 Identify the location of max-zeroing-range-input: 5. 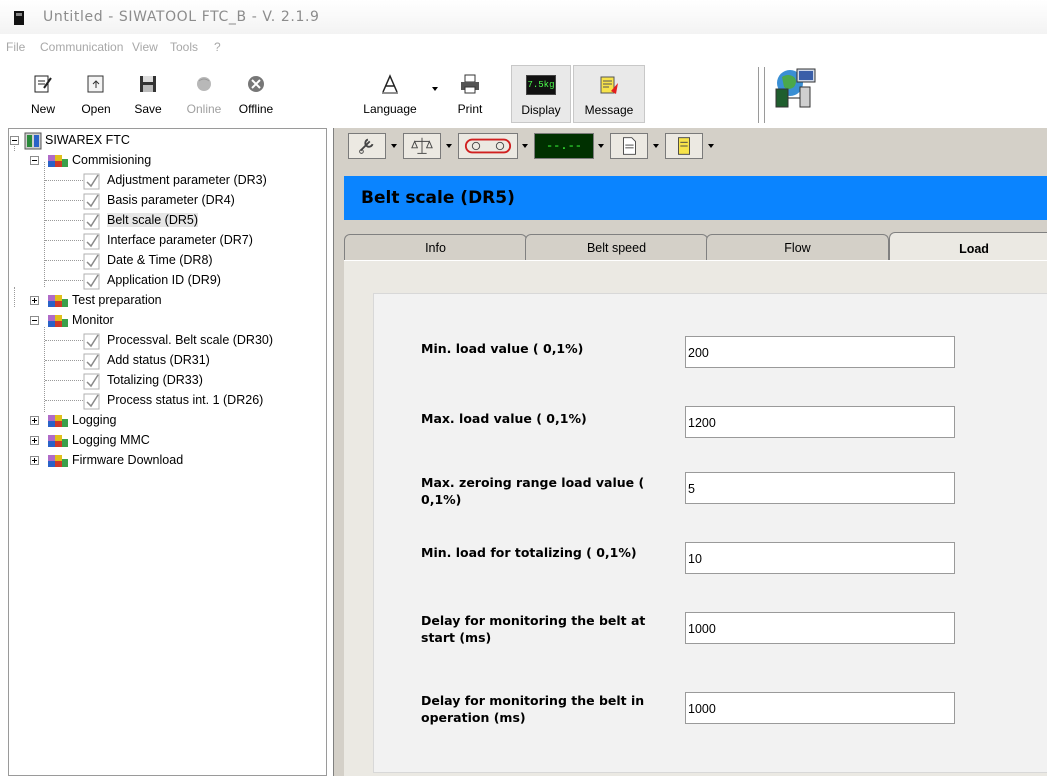
(820, 488).